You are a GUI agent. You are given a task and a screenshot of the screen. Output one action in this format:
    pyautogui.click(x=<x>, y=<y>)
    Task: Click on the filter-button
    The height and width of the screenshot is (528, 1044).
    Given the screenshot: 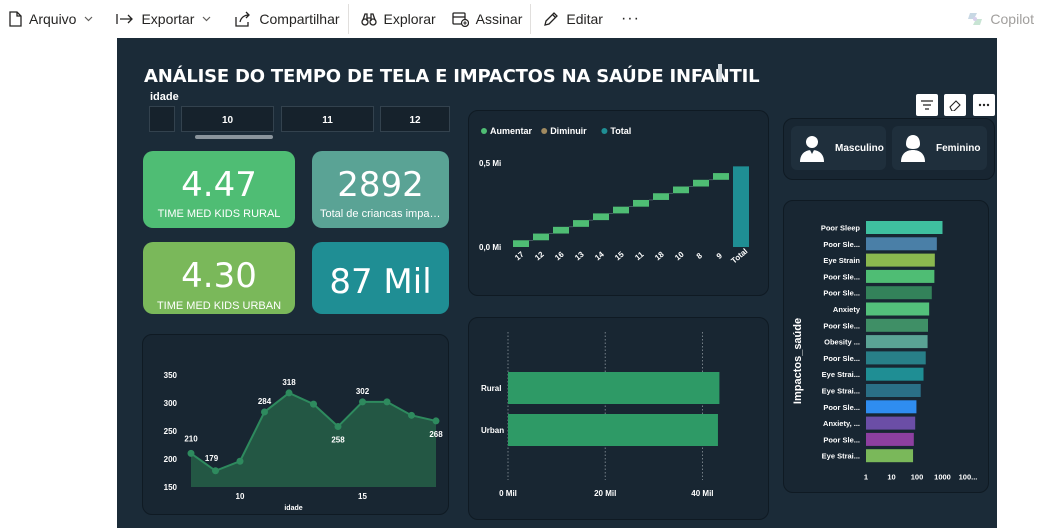 What is the action you would take?
    pyautogui.click(x=927, y=105)
    